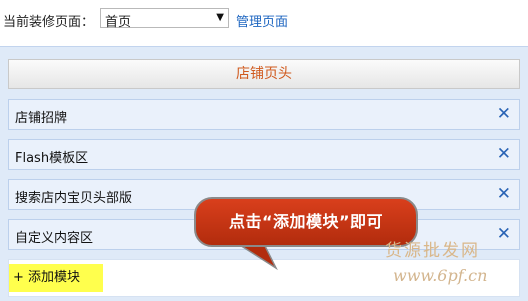  I want to click on module-flash-template: Flash模板区 ✕, so click(264, 154).